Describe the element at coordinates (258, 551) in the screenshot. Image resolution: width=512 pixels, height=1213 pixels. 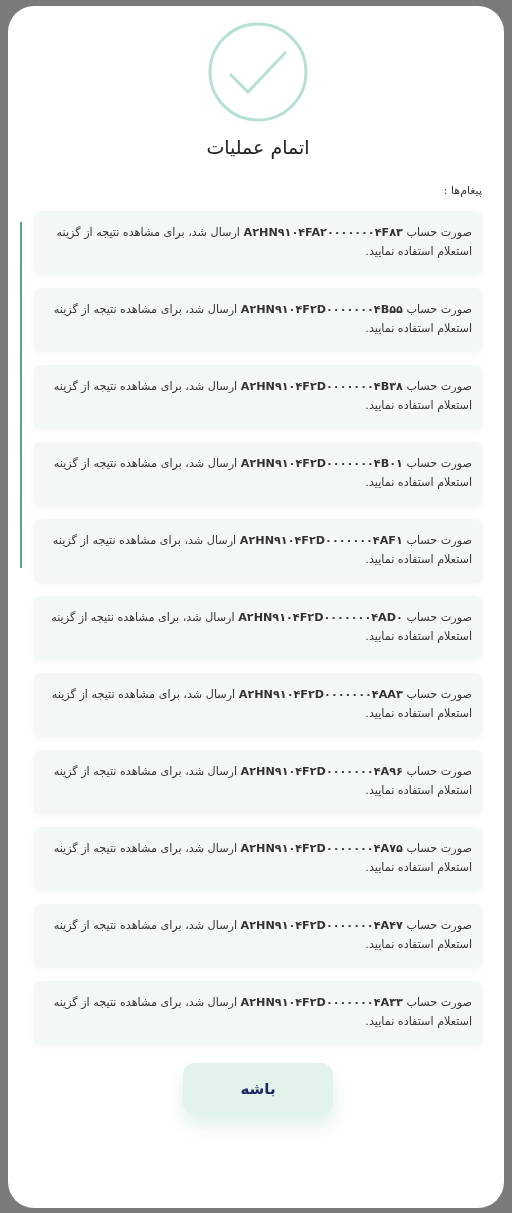
I see `message-card: صورت حساب A۲HN۹۱۰۴F۲D۰۰۰۰۰۰۰۴AF۱ ارسال شد، برای مشاهده نتیجه از گزینه استعلام استفاده نمایید.` at that location.